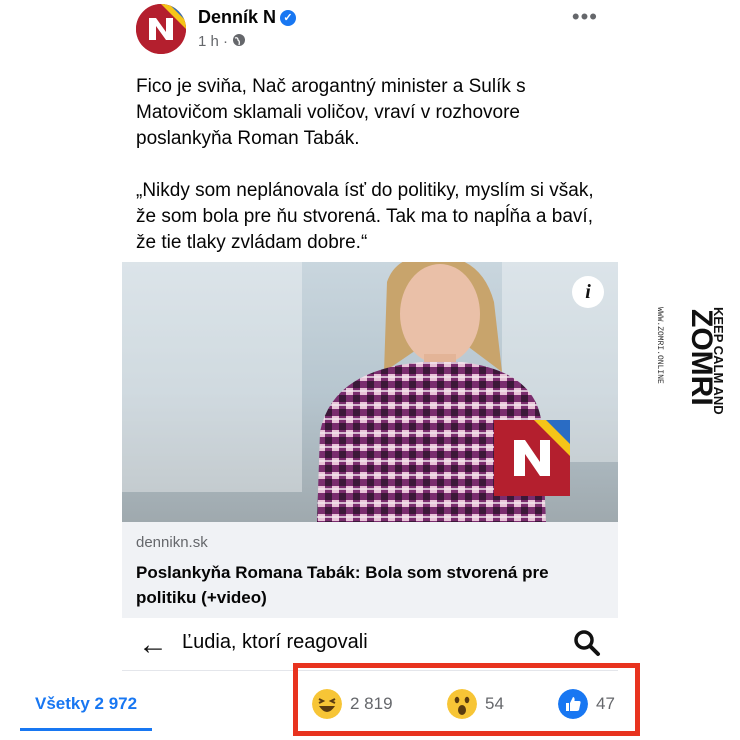 Image resolution: width=740 pixels, height=740 pixels. I want to click on zomri-watermark-logo: KEEP CALM AND ZOMRI WWW.ZOMRI.ONLINE, so click(690, 361).